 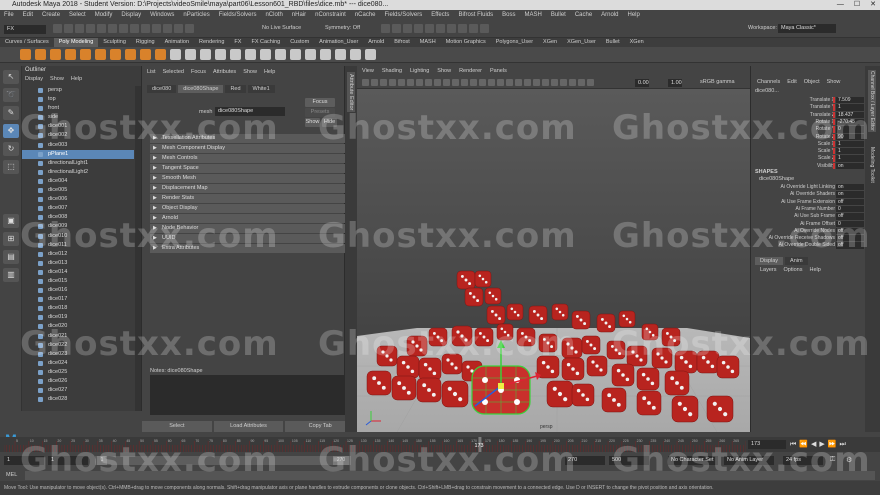 What do you see at coordinates (642, 83) in the screenshot?
I see `exposure-field: 0.00` at bounding box center [642, 83].